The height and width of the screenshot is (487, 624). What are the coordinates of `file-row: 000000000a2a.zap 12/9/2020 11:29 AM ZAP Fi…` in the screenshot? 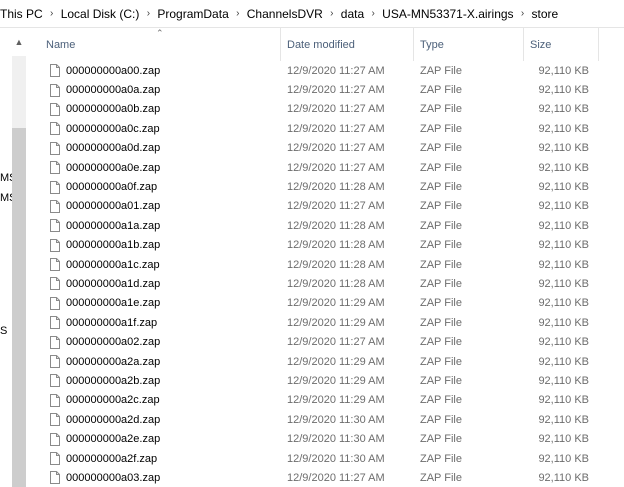 It's located at (332, 361).